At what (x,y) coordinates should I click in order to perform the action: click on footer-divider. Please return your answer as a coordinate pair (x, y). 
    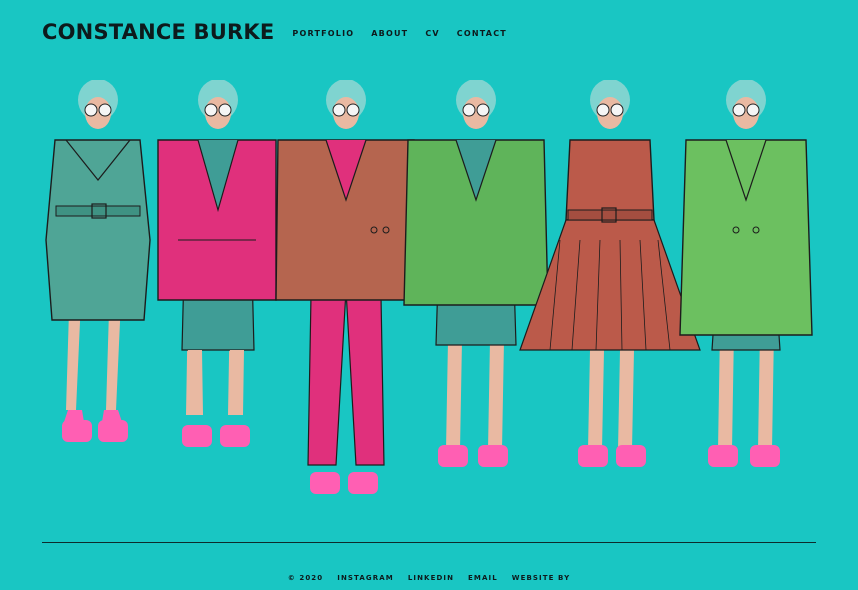
    Looking at the image, I should click on (429, 542).